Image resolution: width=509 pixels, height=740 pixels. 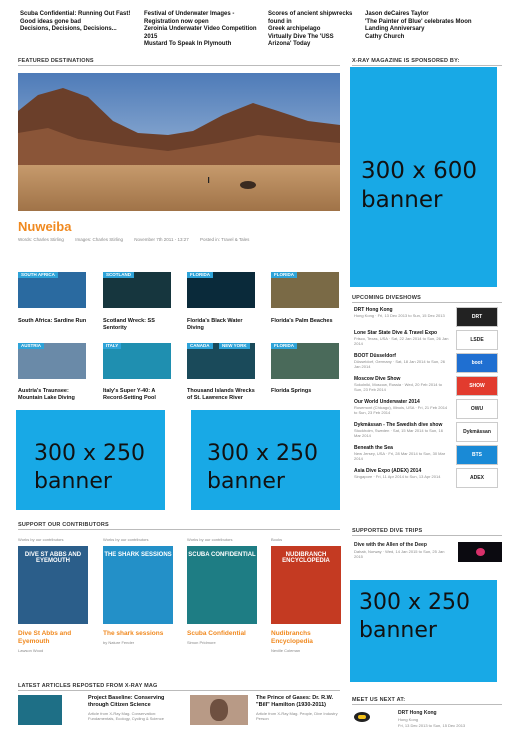 I want to click on desert-landscape-image, so click(x=179, y=142).